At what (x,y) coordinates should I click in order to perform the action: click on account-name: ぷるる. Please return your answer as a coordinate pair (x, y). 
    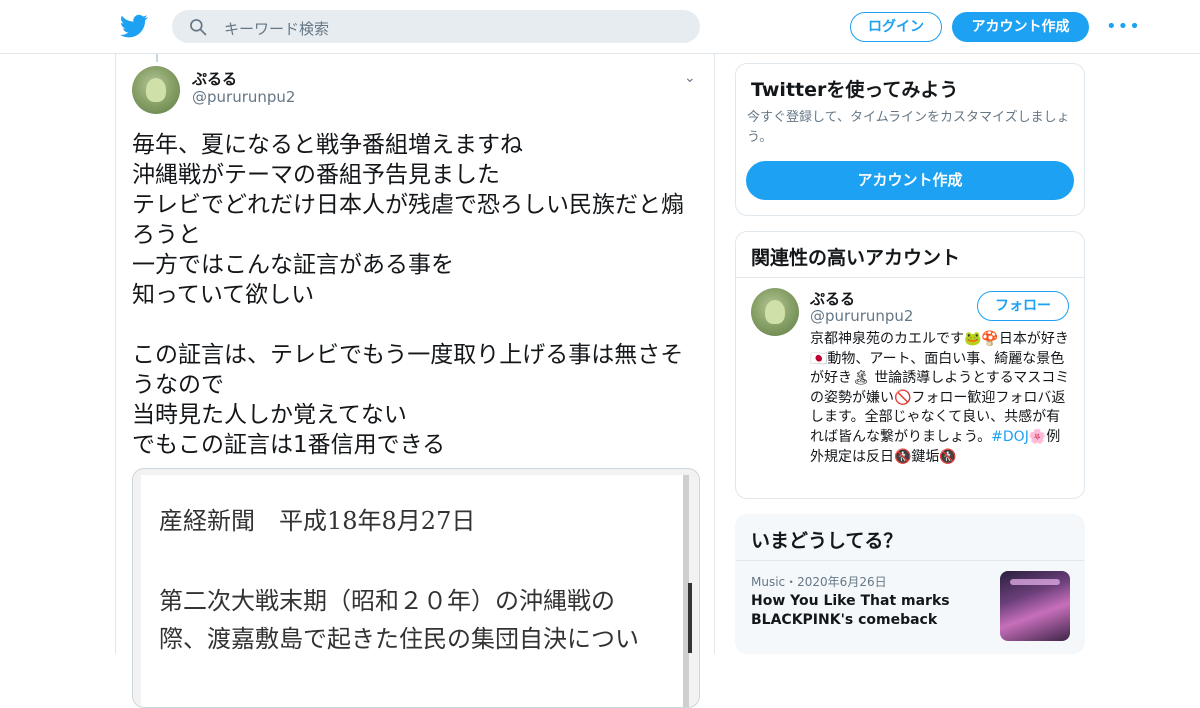
    Looking at the image, I should click on (832, 298).